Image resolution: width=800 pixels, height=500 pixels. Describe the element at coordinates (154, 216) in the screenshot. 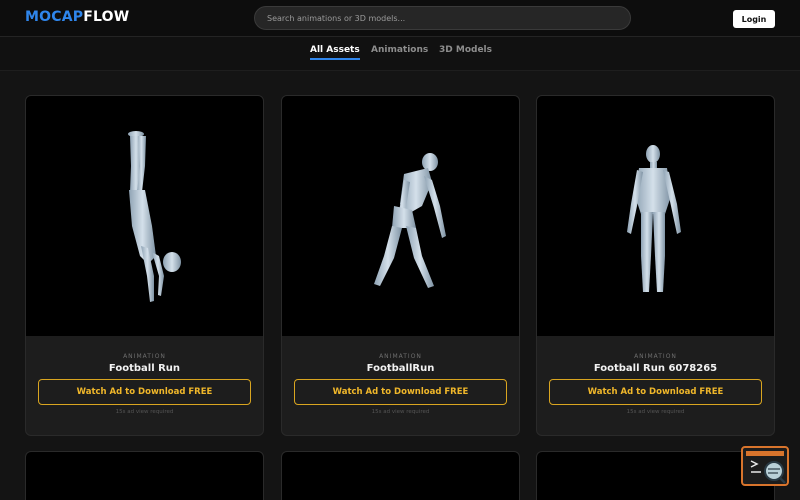

I see `handstand-figure-icon` at that location.